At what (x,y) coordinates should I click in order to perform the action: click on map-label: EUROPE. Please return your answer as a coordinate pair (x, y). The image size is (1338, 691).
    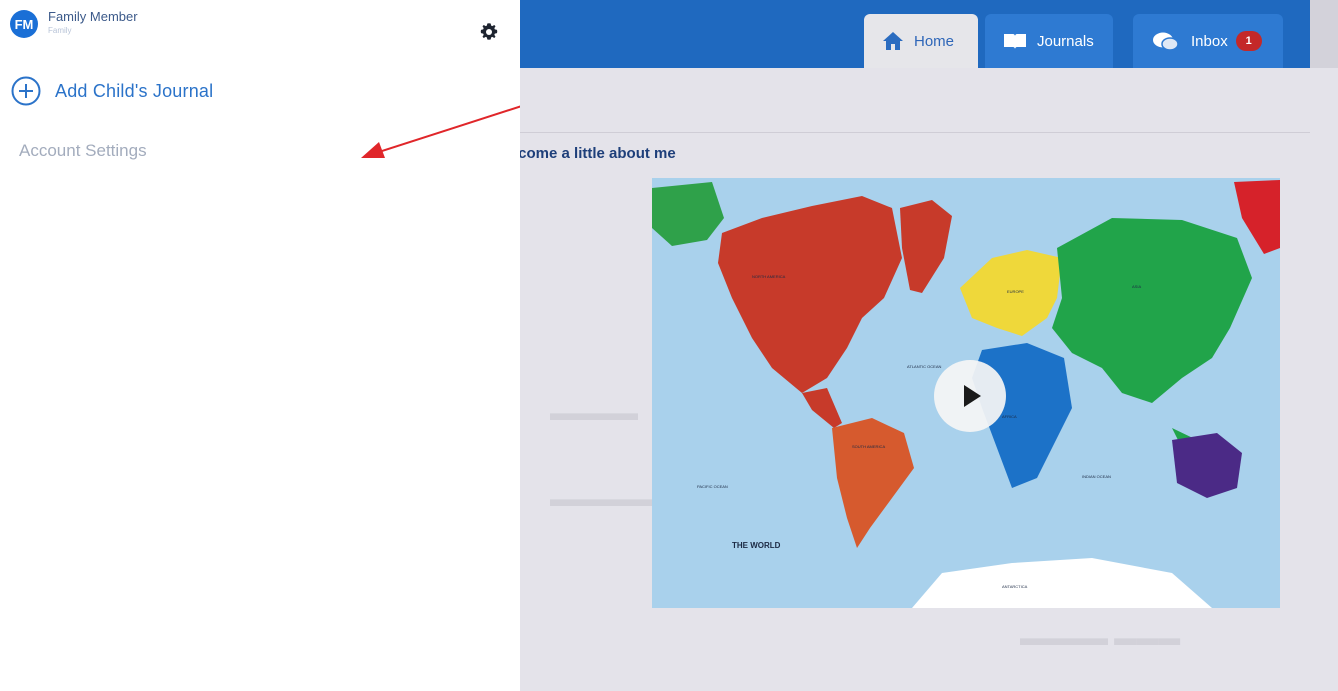
    Looking at the image, I should click on (1015, 291).